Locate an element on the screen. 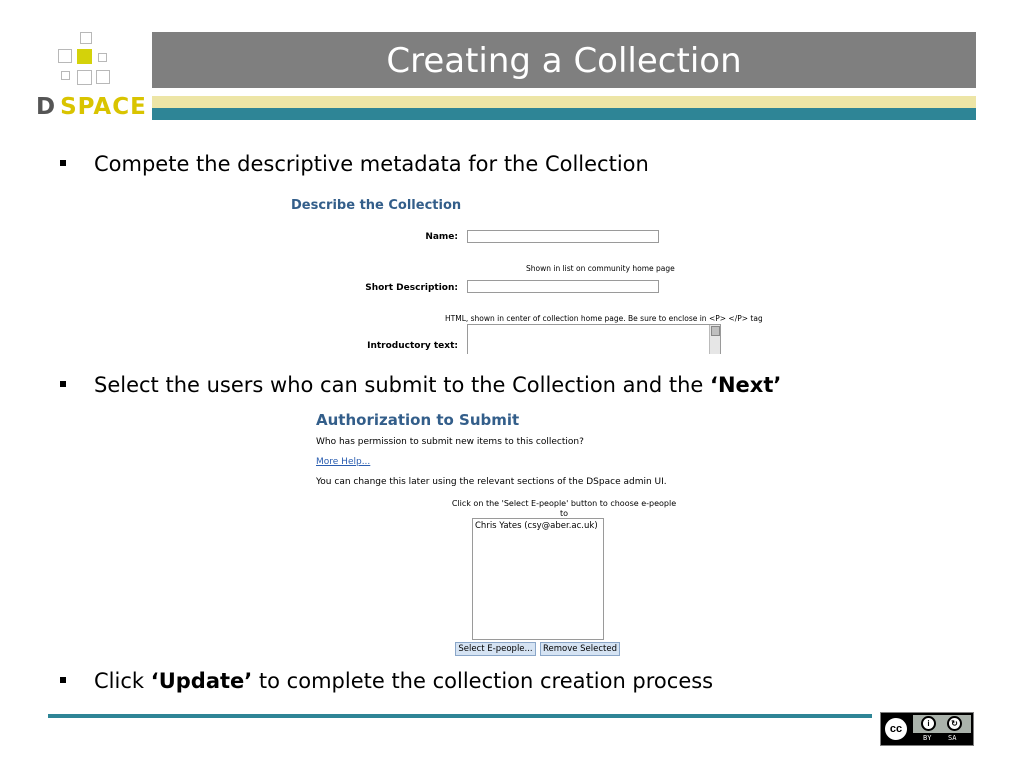 The width and height of the screenshot is (1024, 768). describe-heading: Describe the Collection is located at coordinates (376, 205).